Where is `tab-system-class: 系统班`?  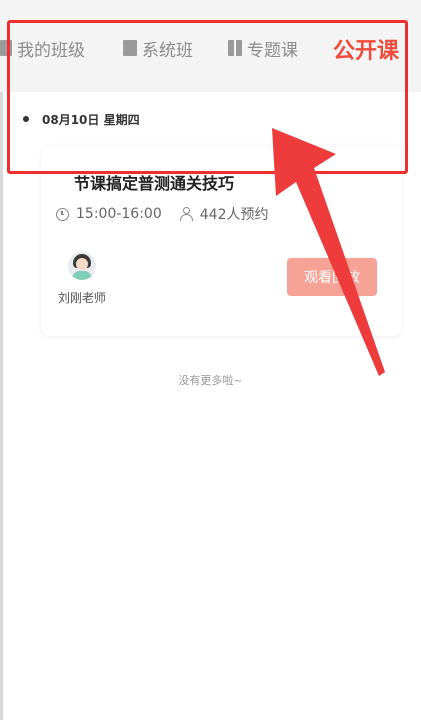 tab-system-class: 系统班 is located at coordinates (158, 49).